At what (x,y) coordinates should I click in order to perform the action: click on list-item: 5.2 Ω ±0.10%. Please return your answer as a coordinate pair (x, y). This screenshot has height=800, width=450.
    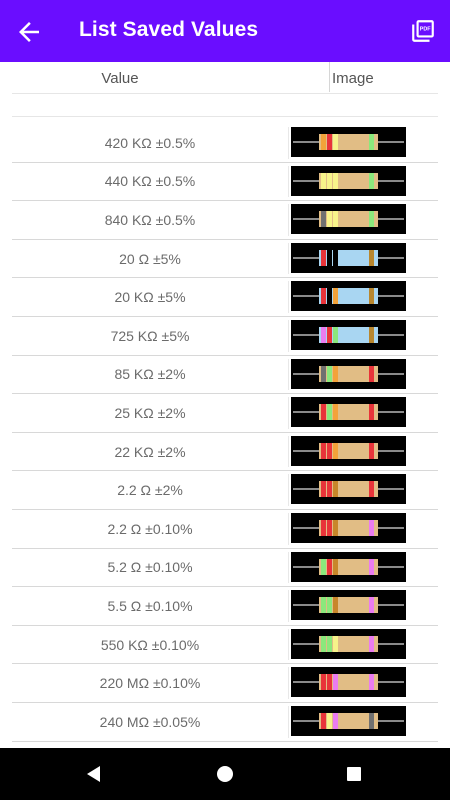
    Looking at the image, I should click on (225, 568).